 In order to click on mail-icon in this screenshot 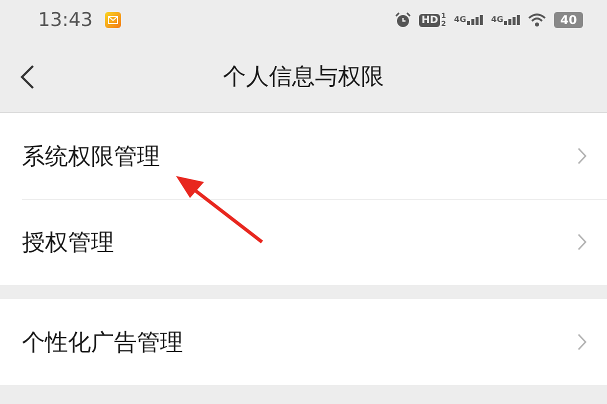, I will do `click(112, 20)`.